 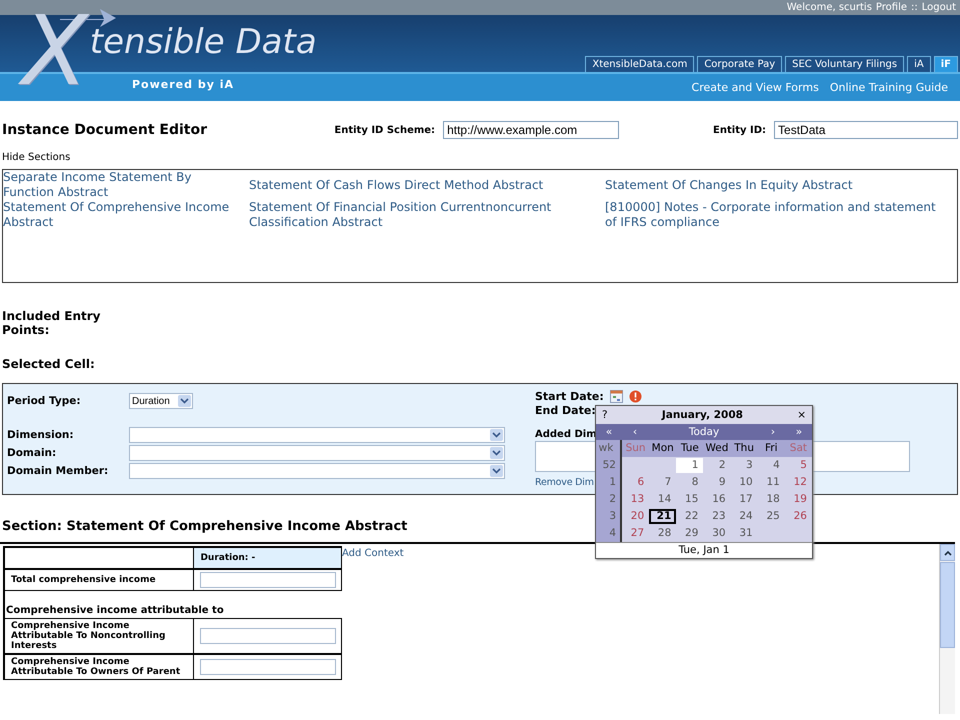 I want to click on calendar-day: 8, so click(x=690, y=482).